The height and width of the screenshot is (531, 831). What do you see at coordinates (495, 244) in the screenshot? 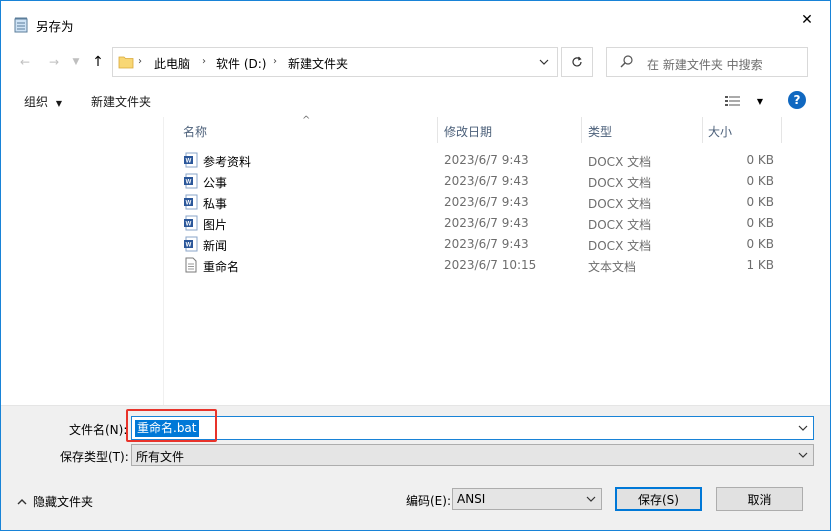
I see `table-row: W 新闻 2023/6/7 9:43 DOCX 文档 0 KB` at bounding box center [495, 244].